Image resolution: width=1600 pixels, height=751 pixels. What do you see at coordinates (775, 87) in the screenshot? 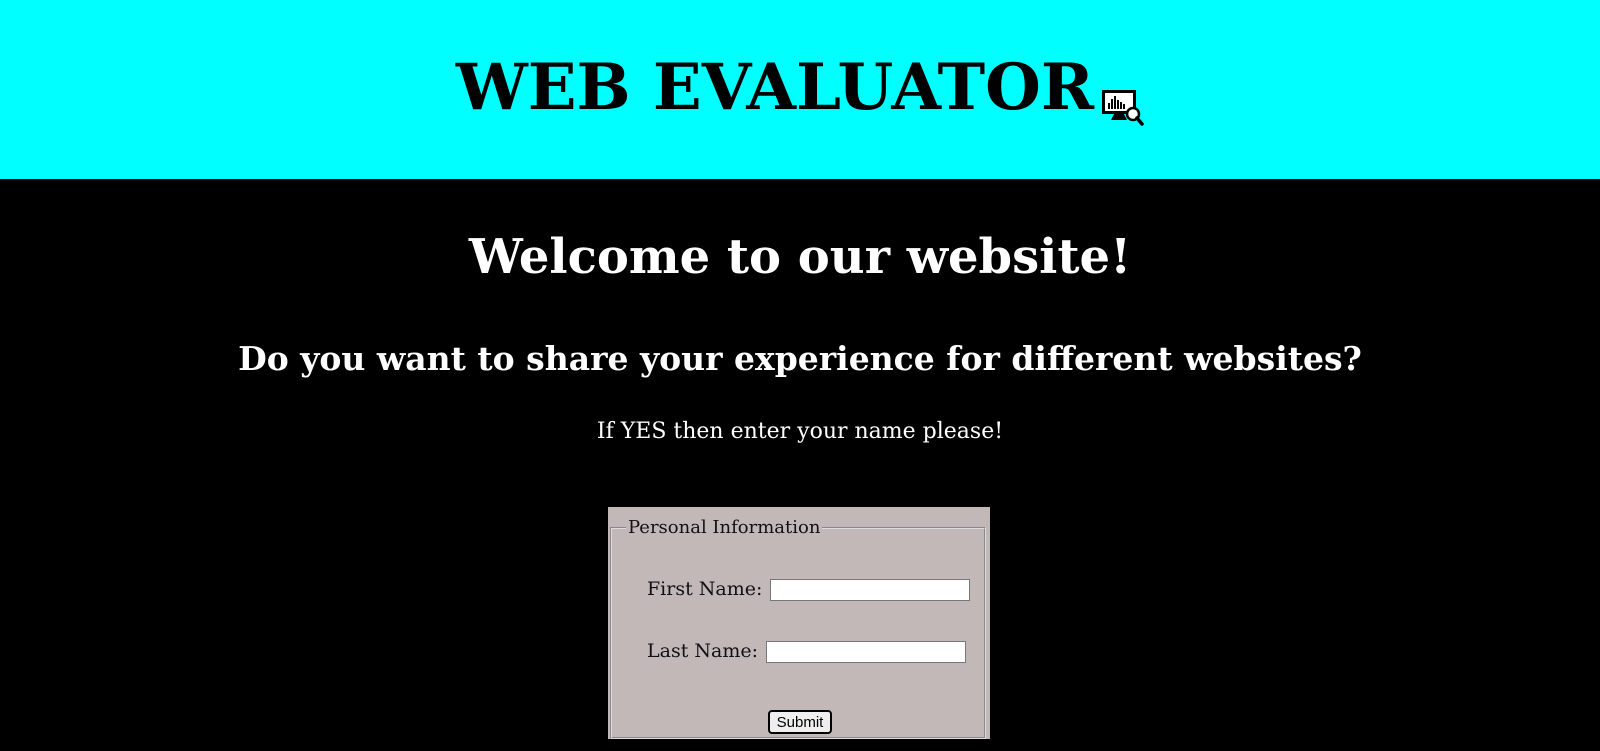
I see `site-title: WEB EVALUATOR` at bounding box center [775, 87].